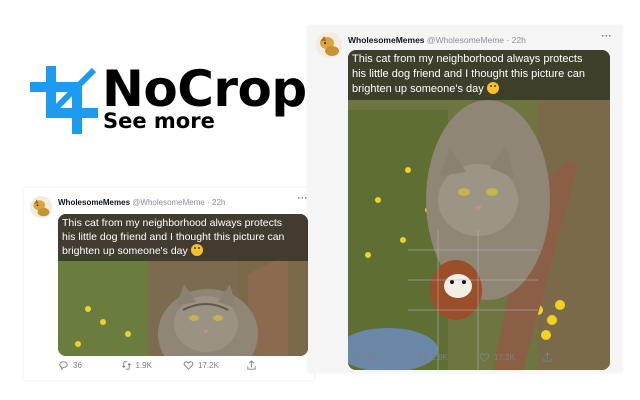  What do you see at coordinates (159, 121) in the screenshot?
I see `logo-subtitle: See more` at bounding box center [159, 121].